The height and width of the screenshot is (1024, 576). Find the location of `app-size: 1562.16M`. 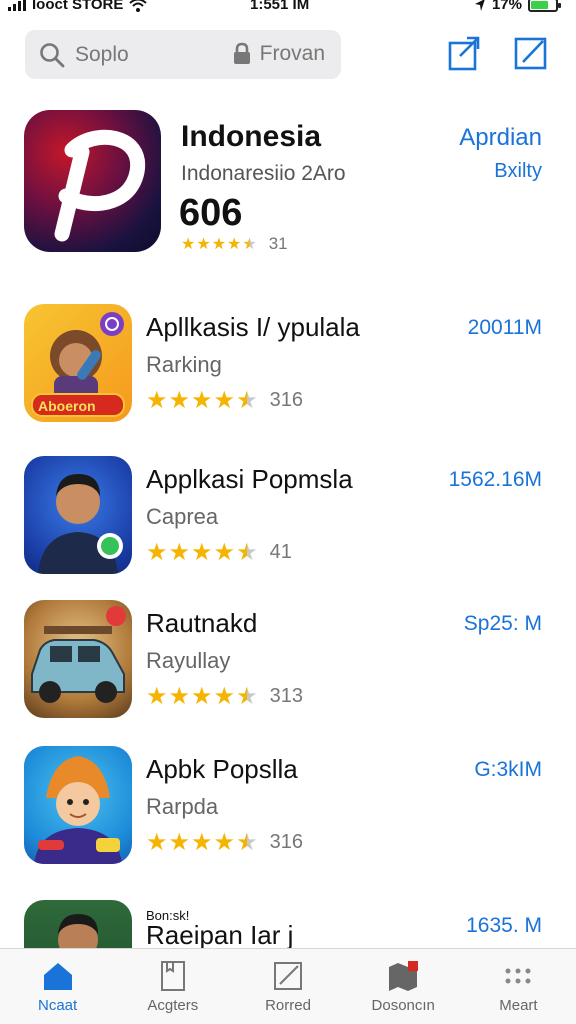

app-size: 1562.16M is located at coordinates (495, 479).